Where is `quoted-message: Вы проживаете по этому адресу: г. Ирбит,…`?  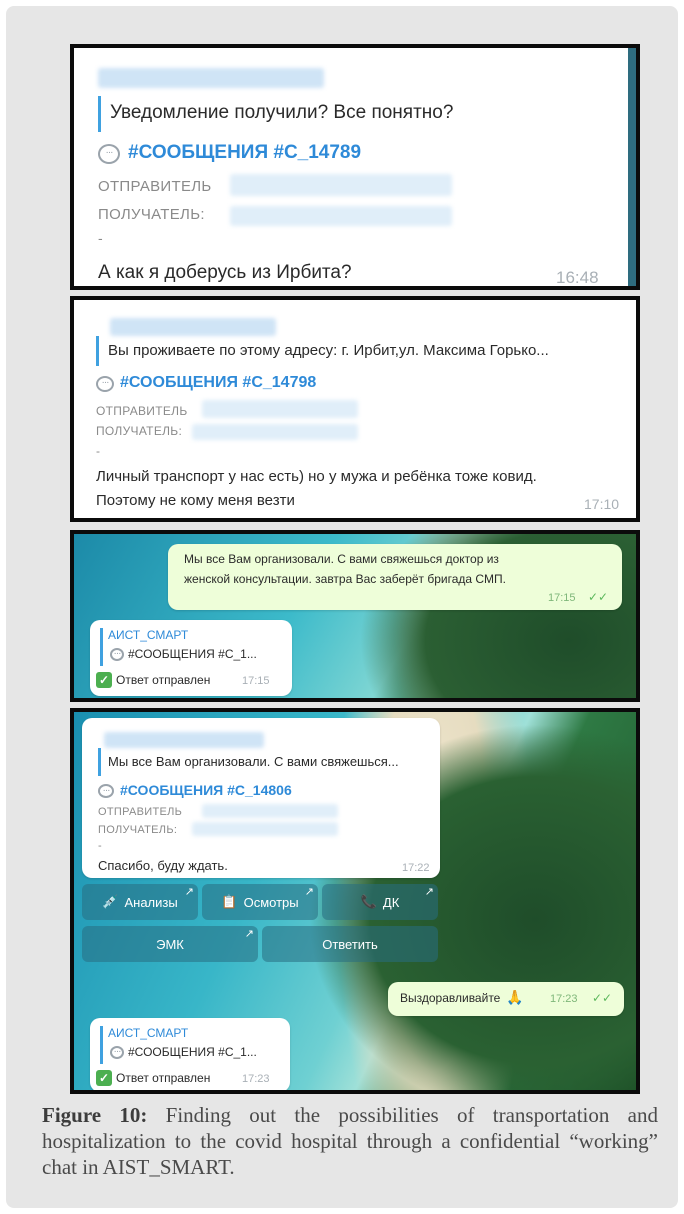
quoted-message: Вы проживаете по этому адресу: г. Ирбит,… is located at coordinates (328, 350).